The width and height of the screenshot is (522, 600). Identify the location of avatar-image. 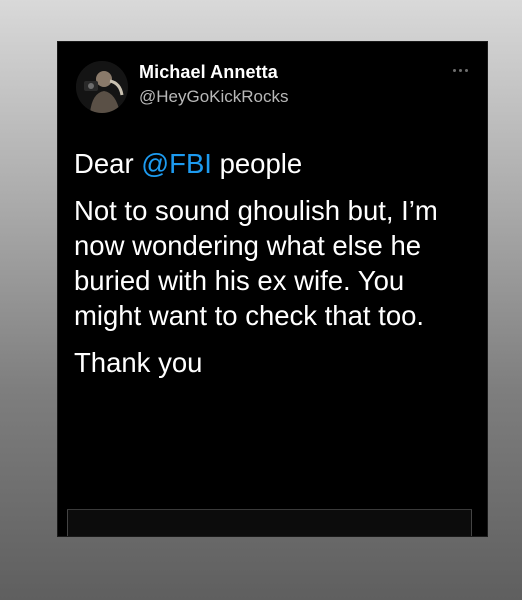
(102, 87).